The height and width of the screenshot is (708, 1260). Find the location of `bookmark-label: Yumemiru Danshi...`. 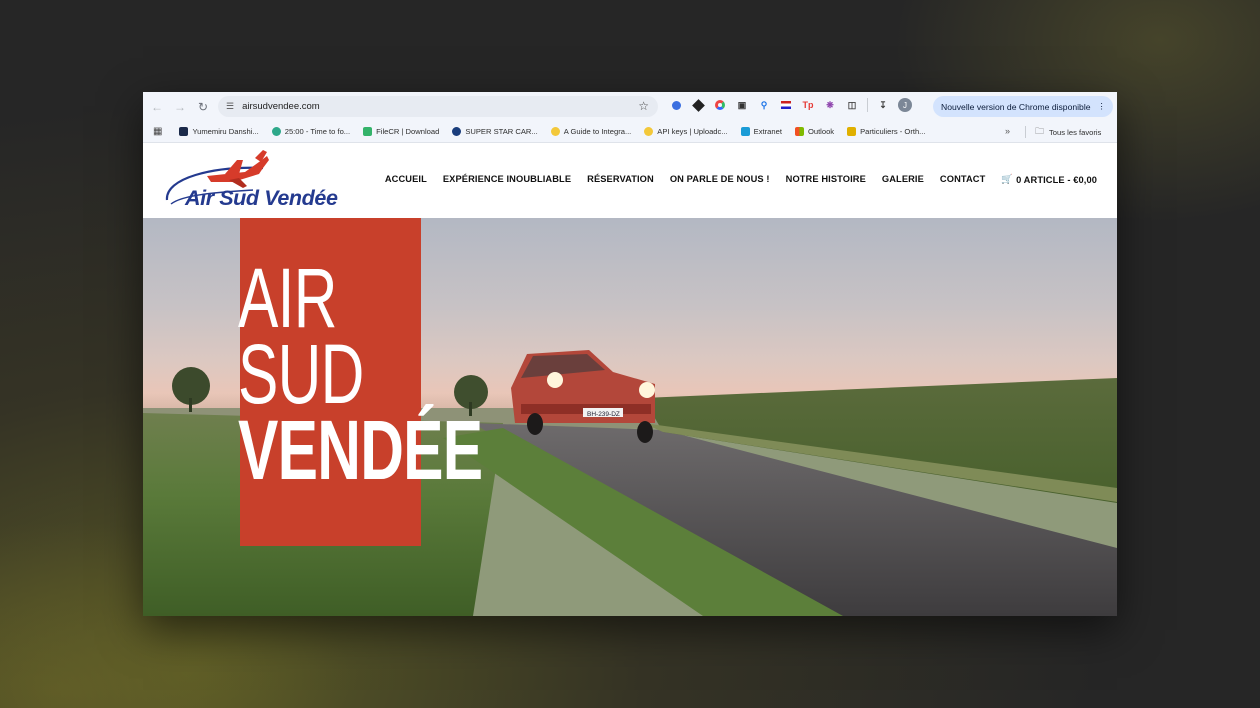

bookmark-label: Yumemiru Danshi... is located at coordinates (225, 131).